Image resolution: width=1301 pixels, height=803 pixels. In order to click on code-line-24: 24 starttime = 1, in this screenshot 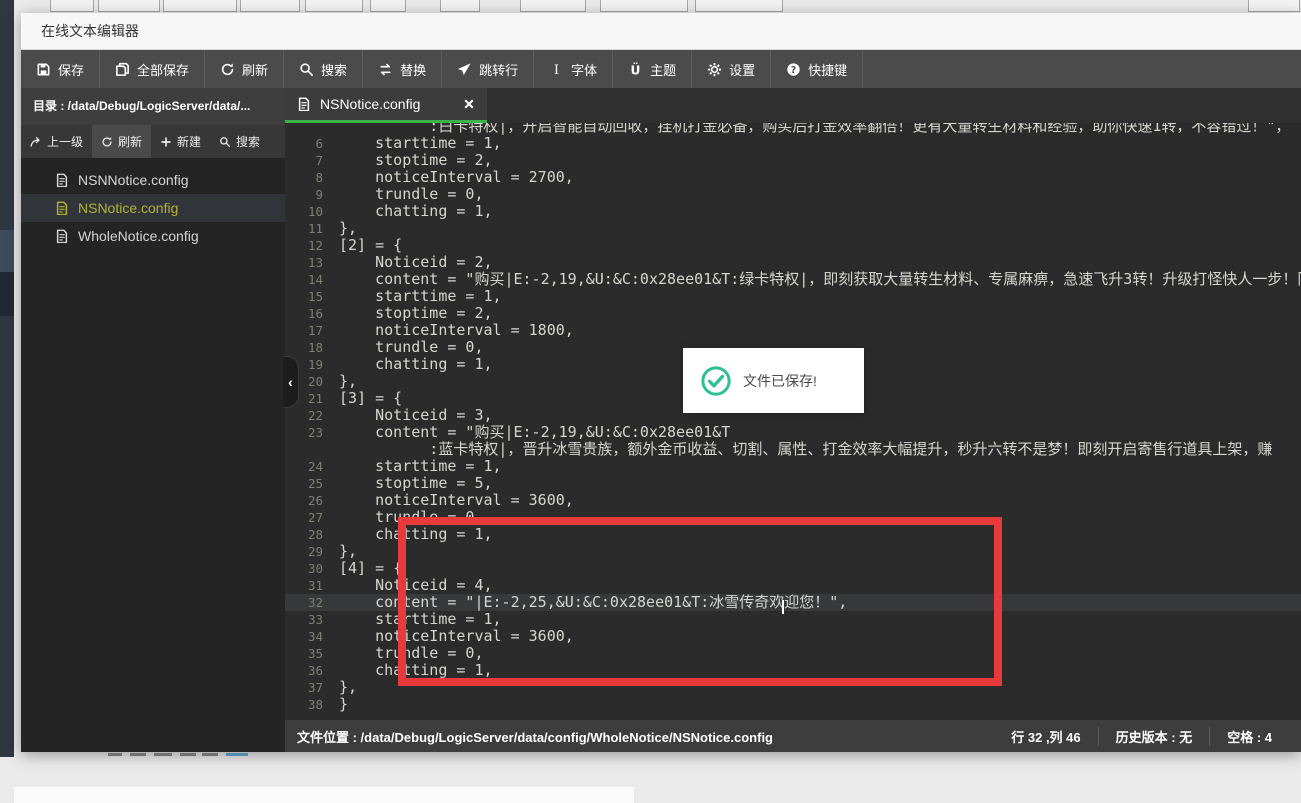, I will do `click(793, 466)`.